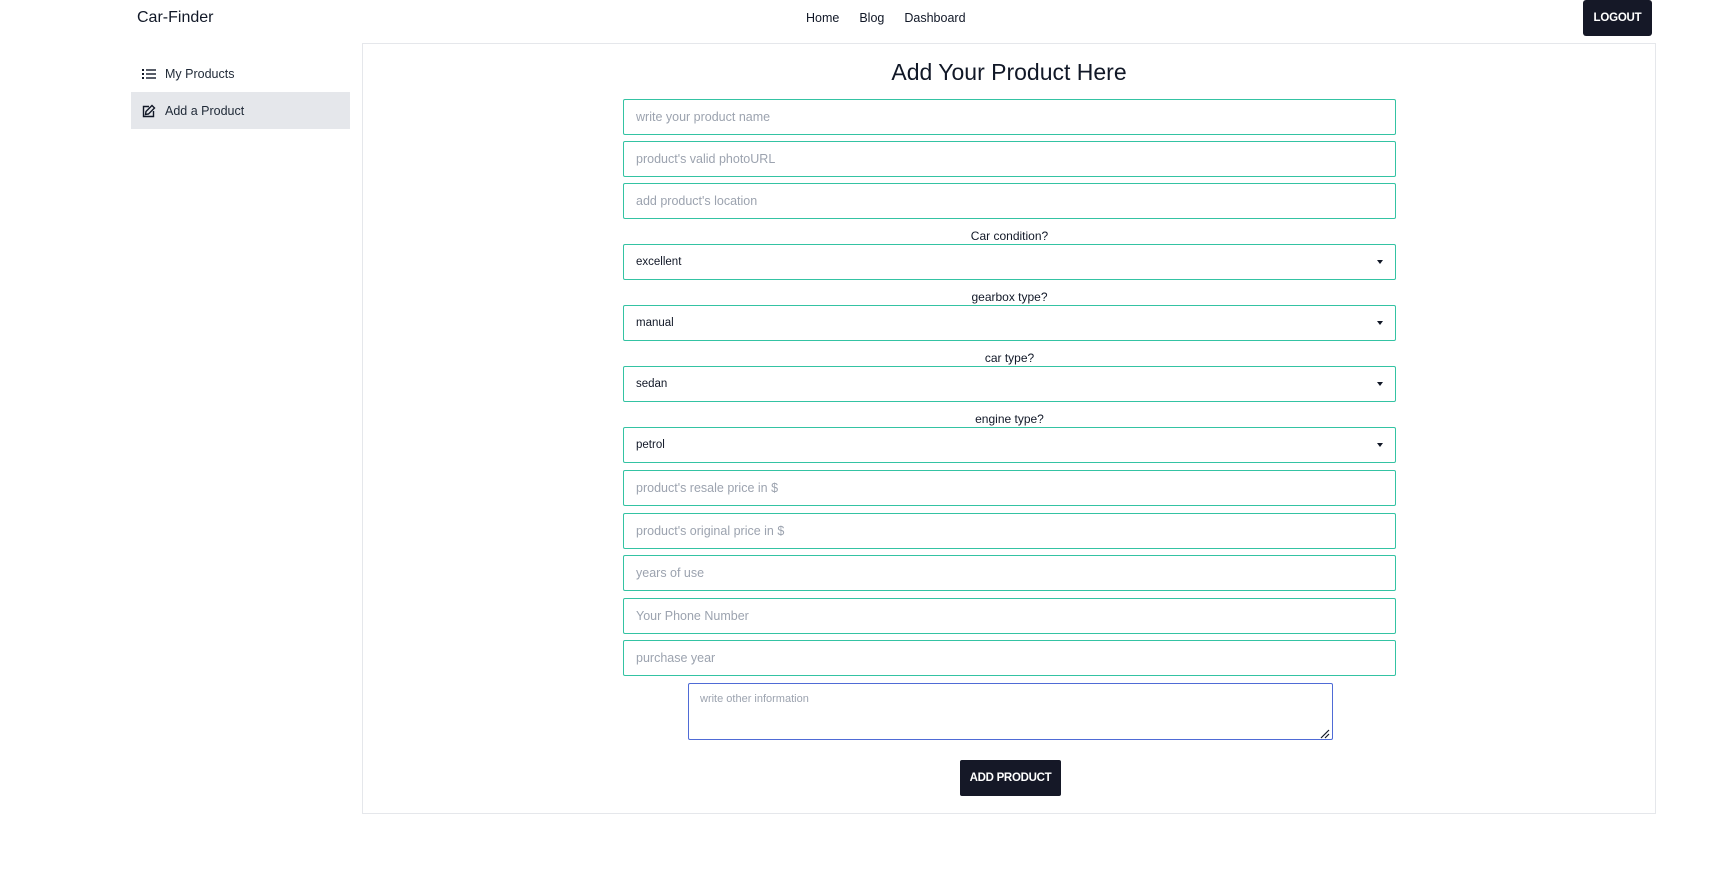 Image resolution: width=1715 pixels, height=893 pixels. Describe the element at coordinates (1009, 531) in the screenshot. I see `original-price-input` at that location.